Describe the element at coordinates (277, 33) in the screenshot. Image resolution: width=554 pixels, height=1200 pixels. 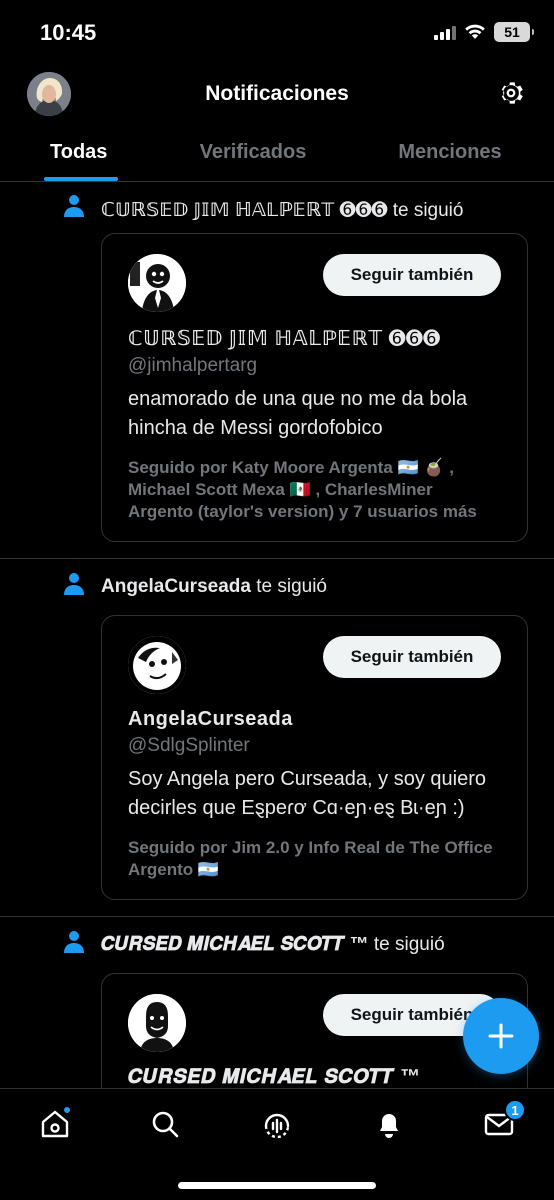
I see `status-bar: 10:45 51` at that location.